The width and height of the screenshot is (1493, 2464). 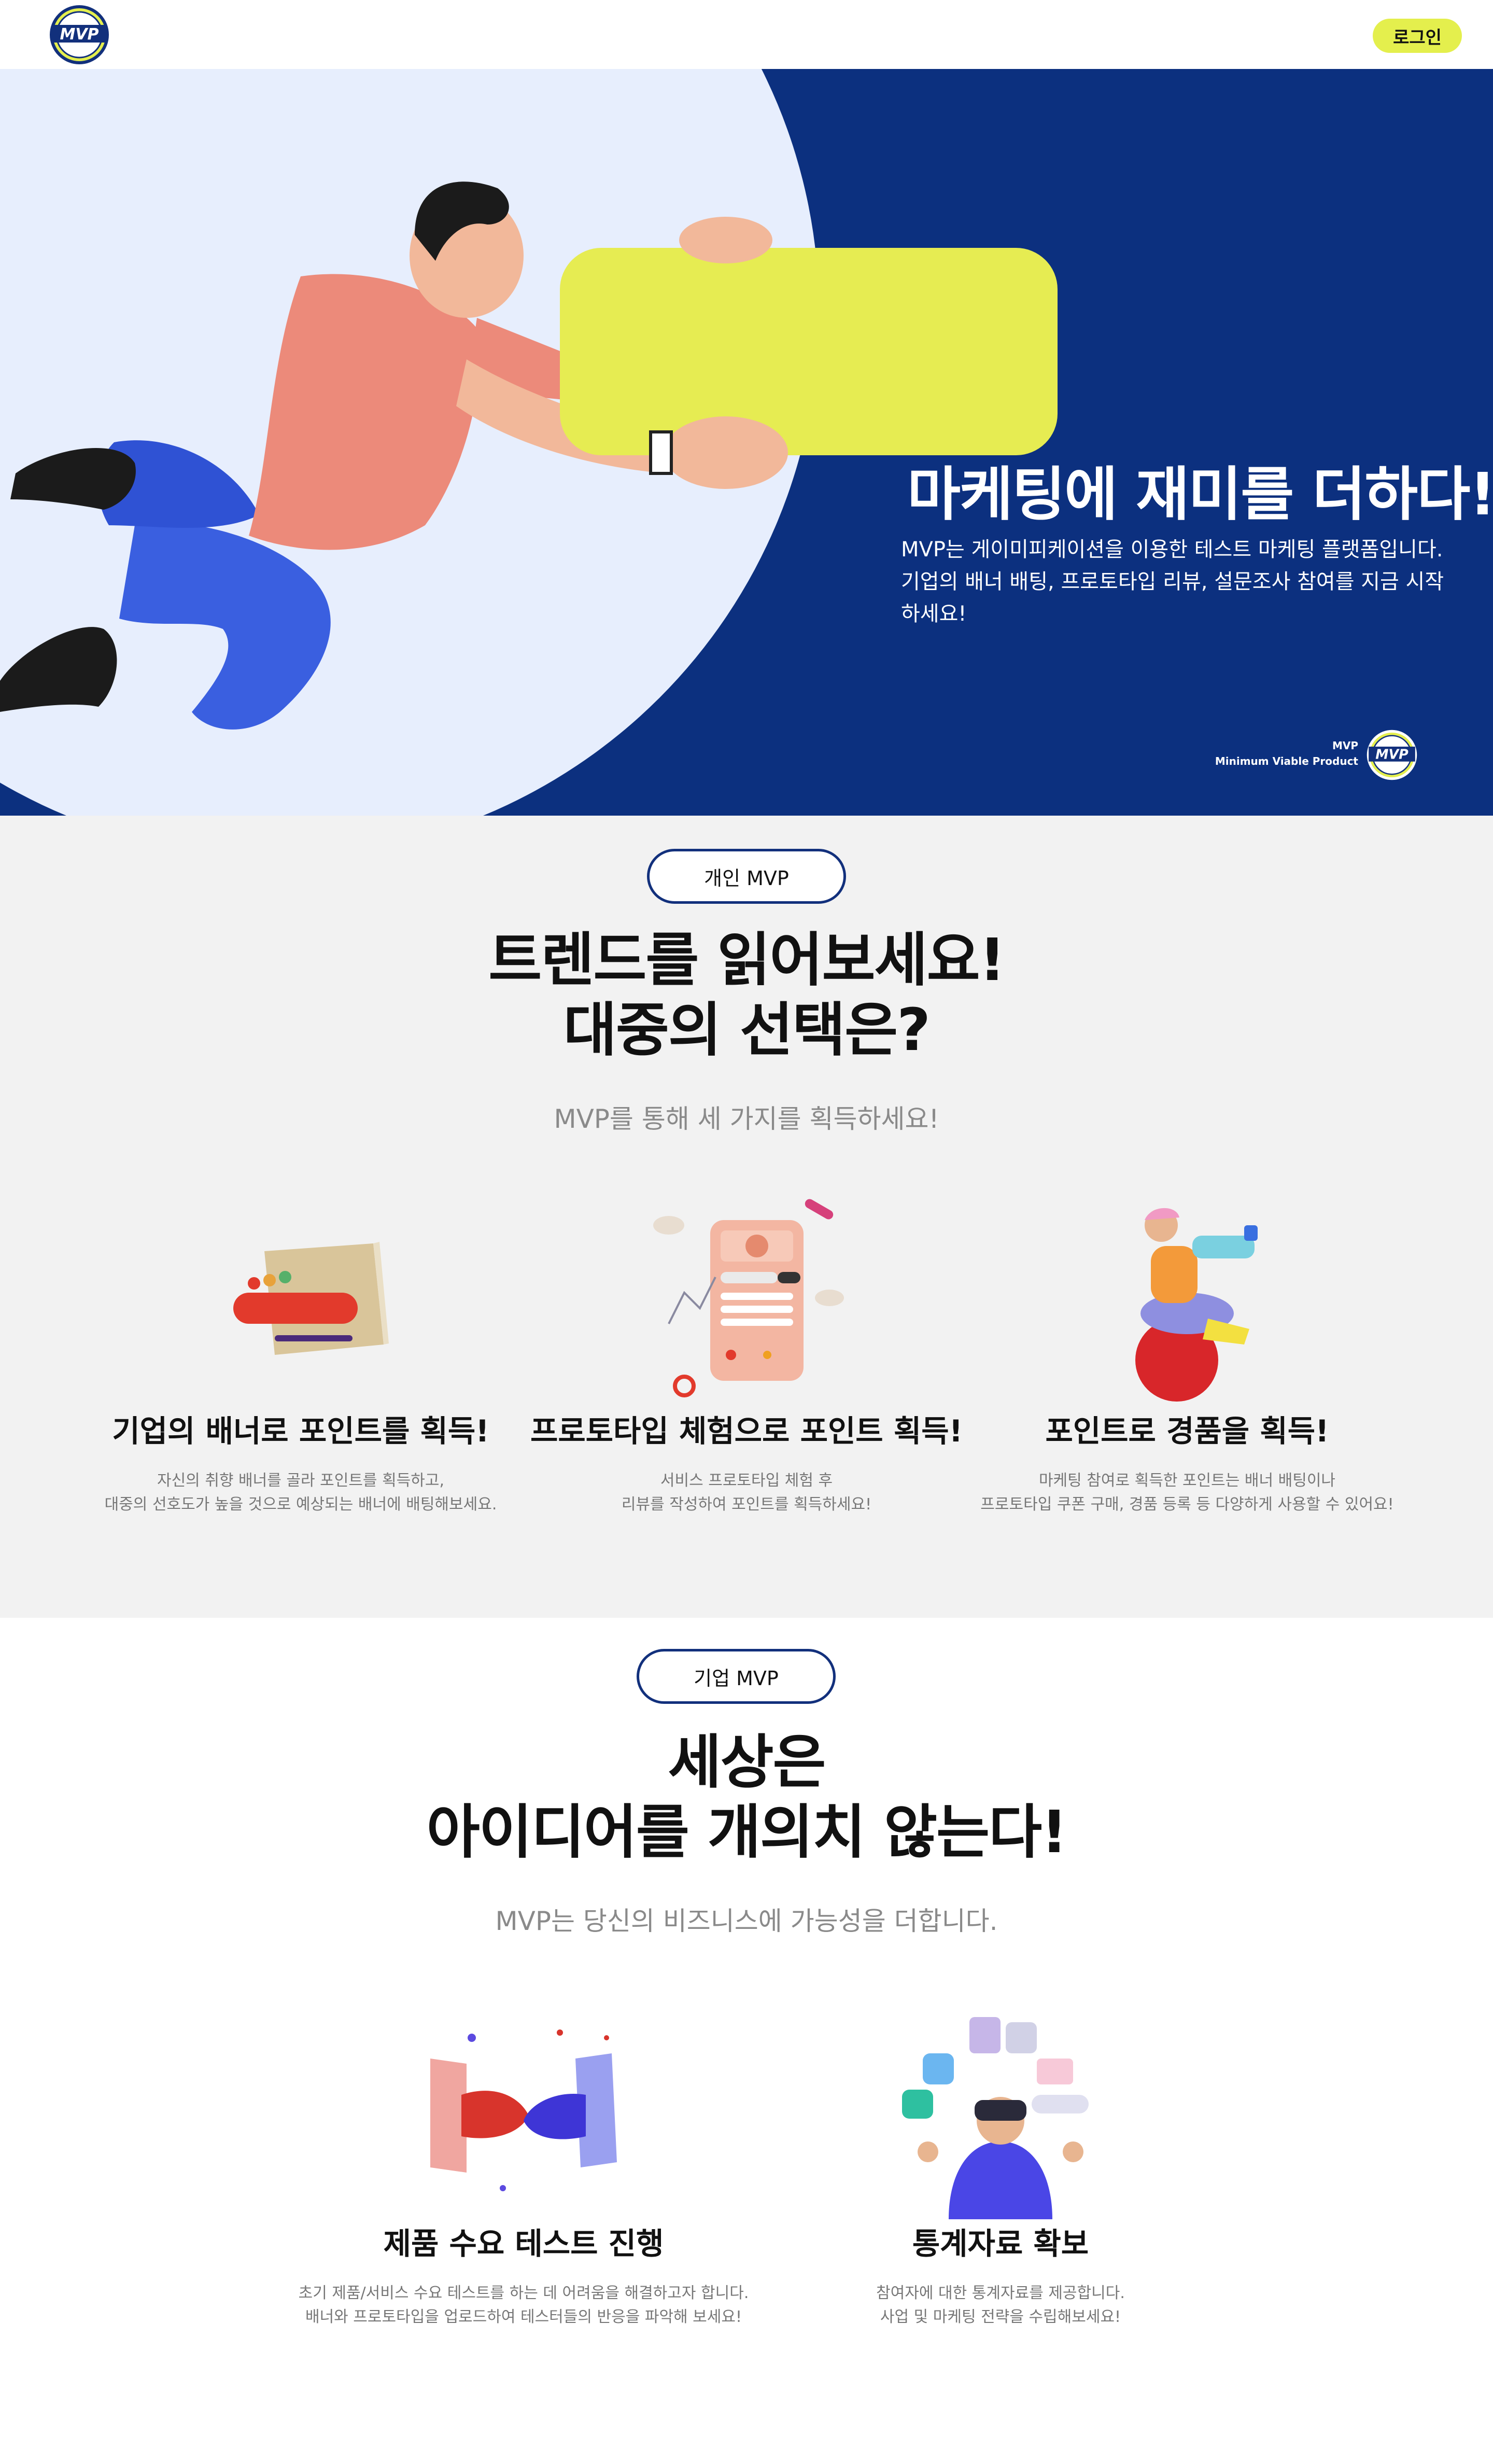 What do you see at coordinates (301, 1431) in the screenshot?
I see `feature-title: 기업의 배너로 포인트를 획득!` at bounding box center [301, 1431].